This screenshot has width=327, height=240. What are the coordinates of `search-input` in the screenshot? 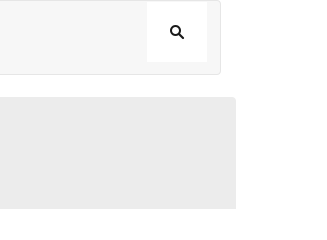 It's located at (73, 37).